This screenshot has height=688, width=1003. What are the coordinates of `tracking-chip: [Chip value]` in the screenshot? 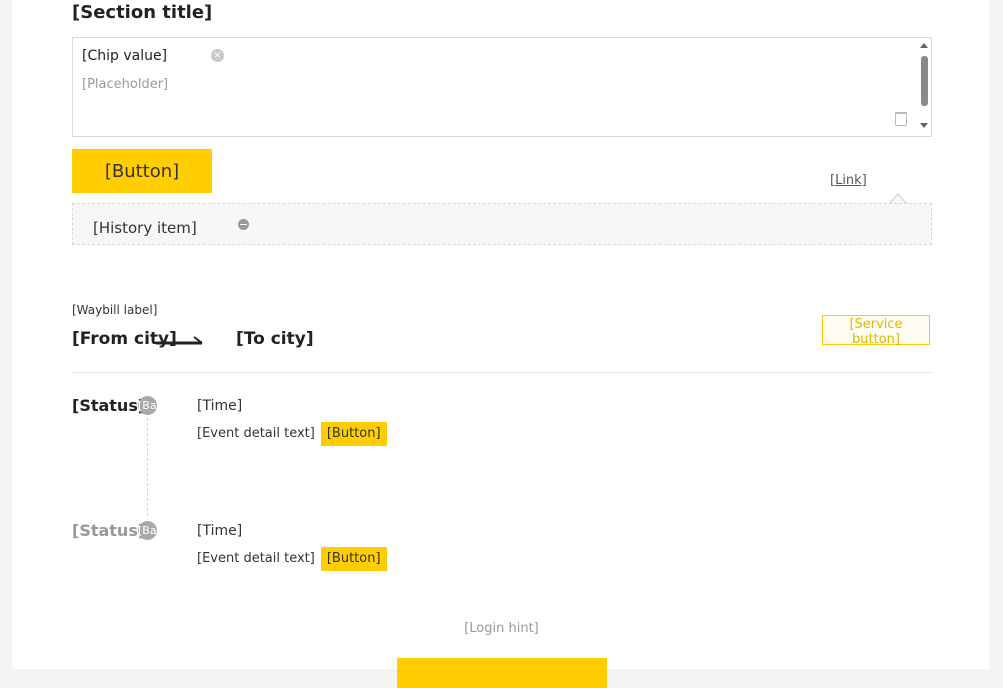 It's located at (125, 56).